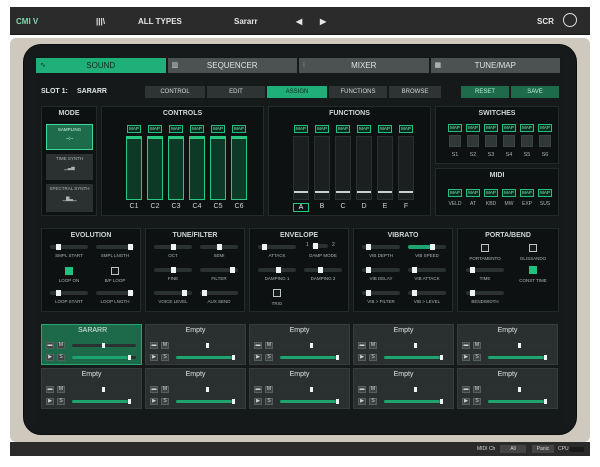 The height and width of the screenshot is (467, 600). Describe the element at coordinates (543, 449) in the screenshot. I see `panic-button: Panic` at that location.